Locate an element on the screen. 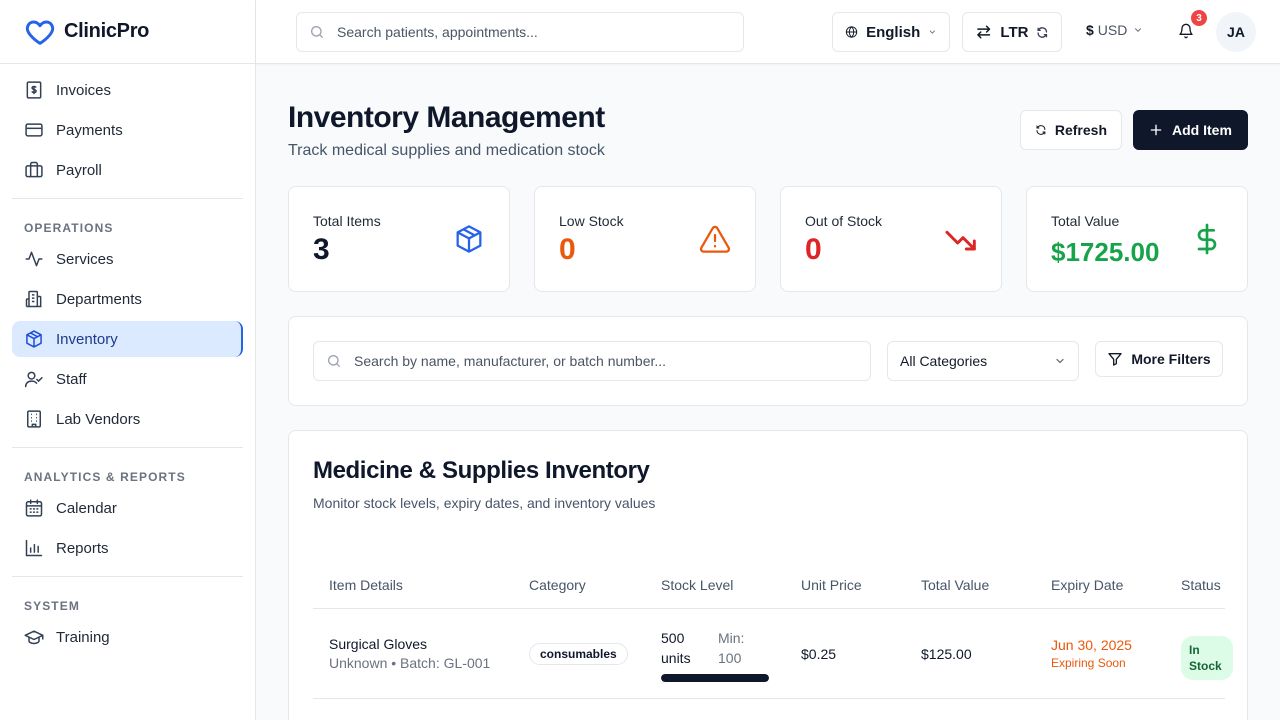 The width and height of the screenshot is (1280, 720). brand: ClinicPro is located at coordinates (127, 32).